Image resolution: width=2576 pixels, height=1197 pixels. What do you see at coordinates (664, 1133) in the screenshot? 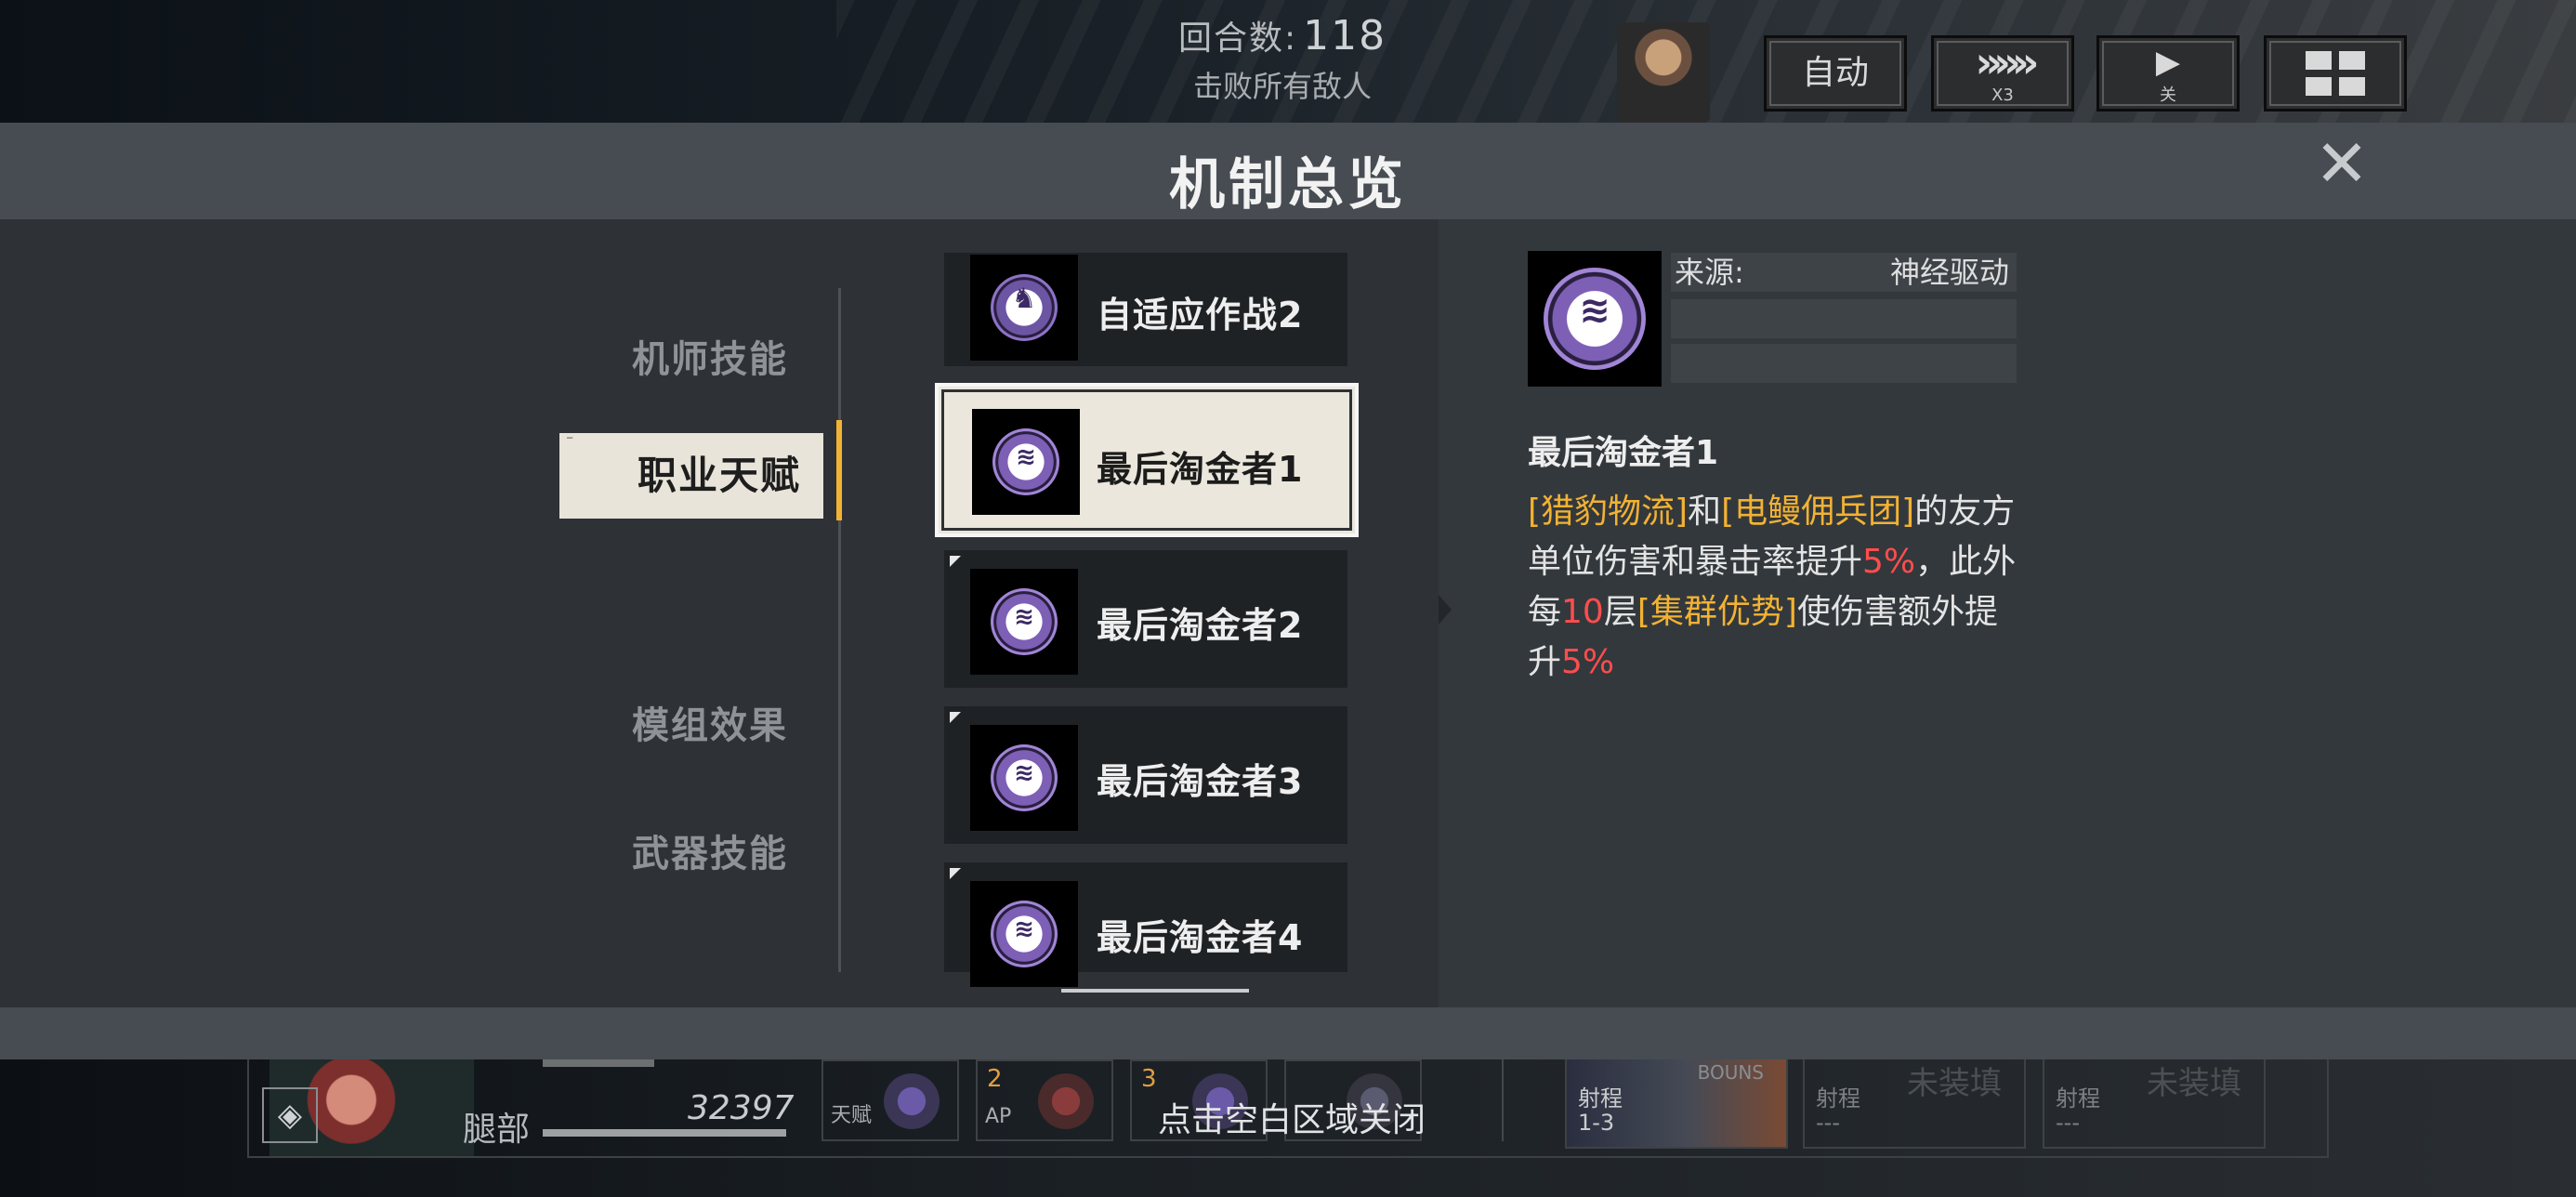
I see `part-hp-bar` at bounding box center [664, 1133].